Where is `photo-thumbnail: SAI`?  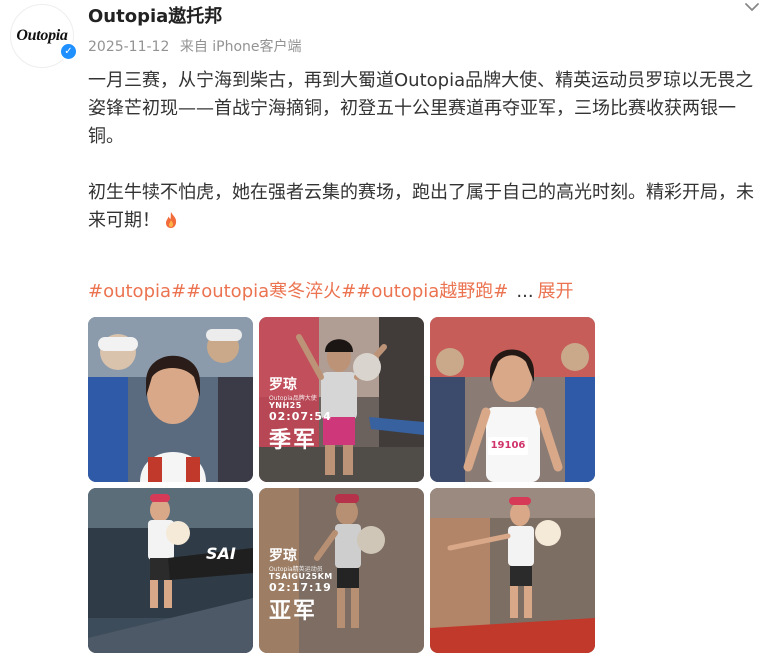
photo-thumbnail: SAI is located at coordinates (170, 570).